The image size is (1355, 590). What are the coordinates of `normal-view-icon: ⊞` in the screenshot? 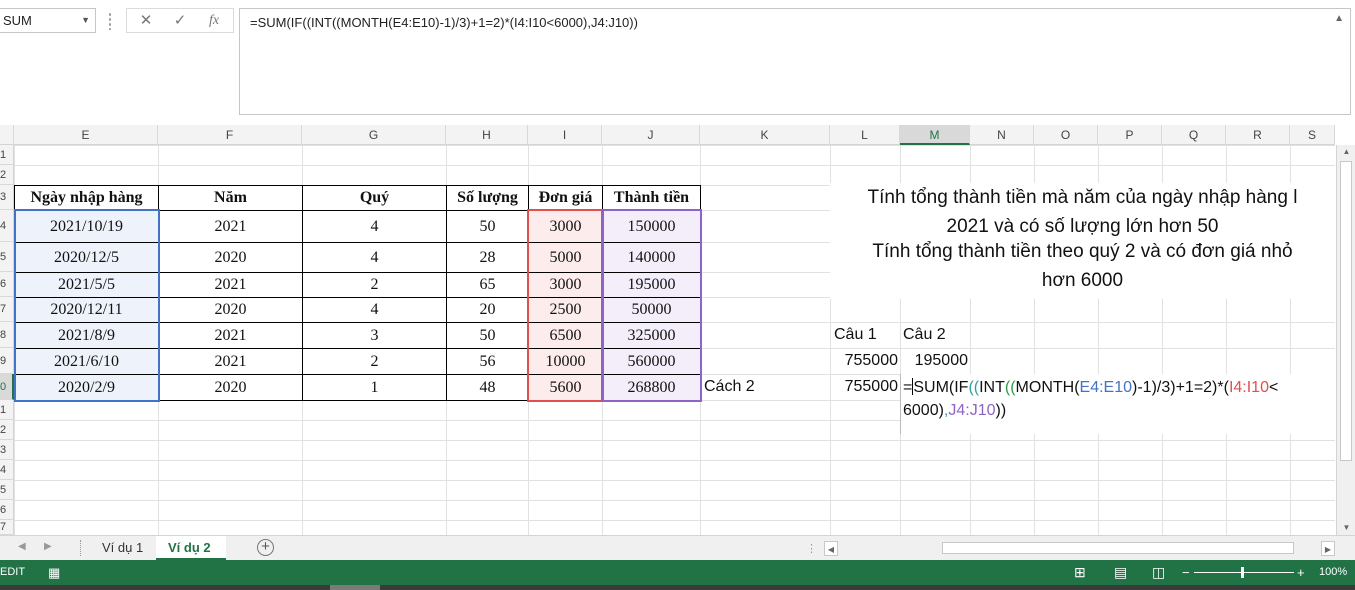 It's located at (1080, 572).